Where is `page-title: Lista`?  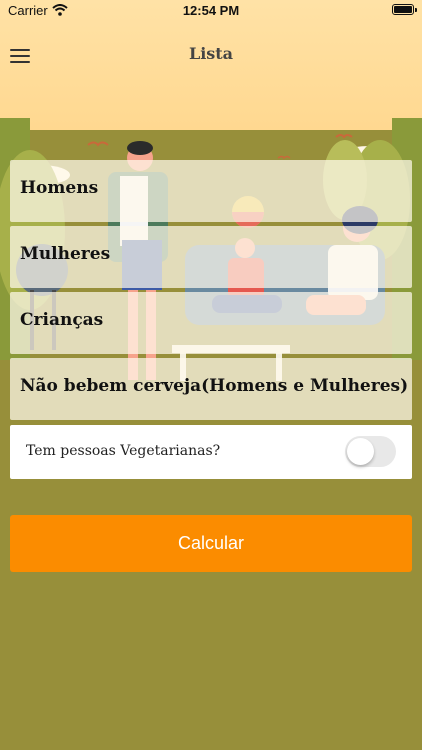
page-title: Lista is located at coordinates (211, 53).